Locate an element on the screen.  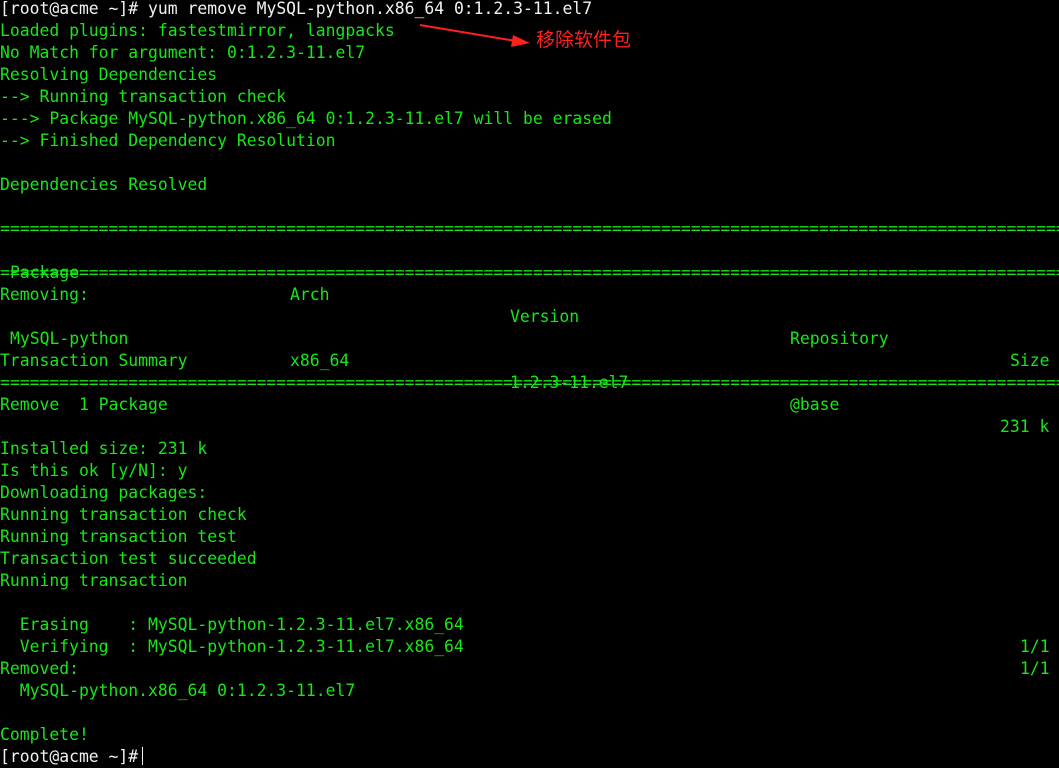
output-deps-resolved: Dependencies Resolved is located at coordinates (104, 184).